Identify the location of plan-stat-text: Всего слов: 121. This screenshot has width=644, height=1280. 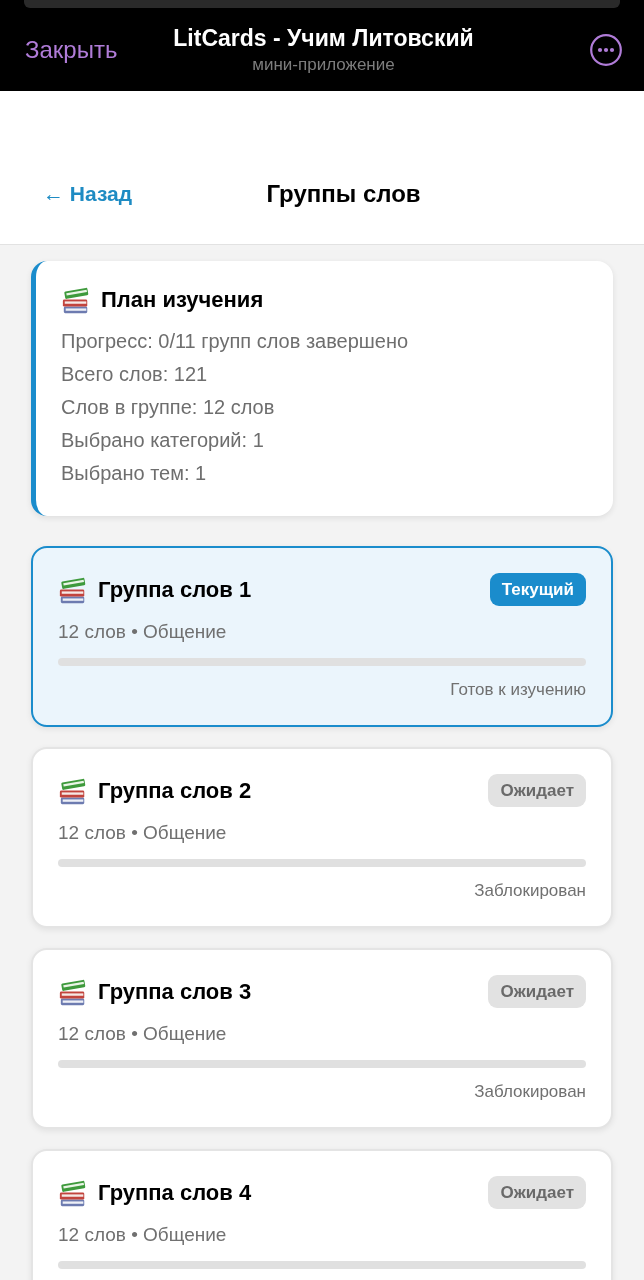
(135, 374).